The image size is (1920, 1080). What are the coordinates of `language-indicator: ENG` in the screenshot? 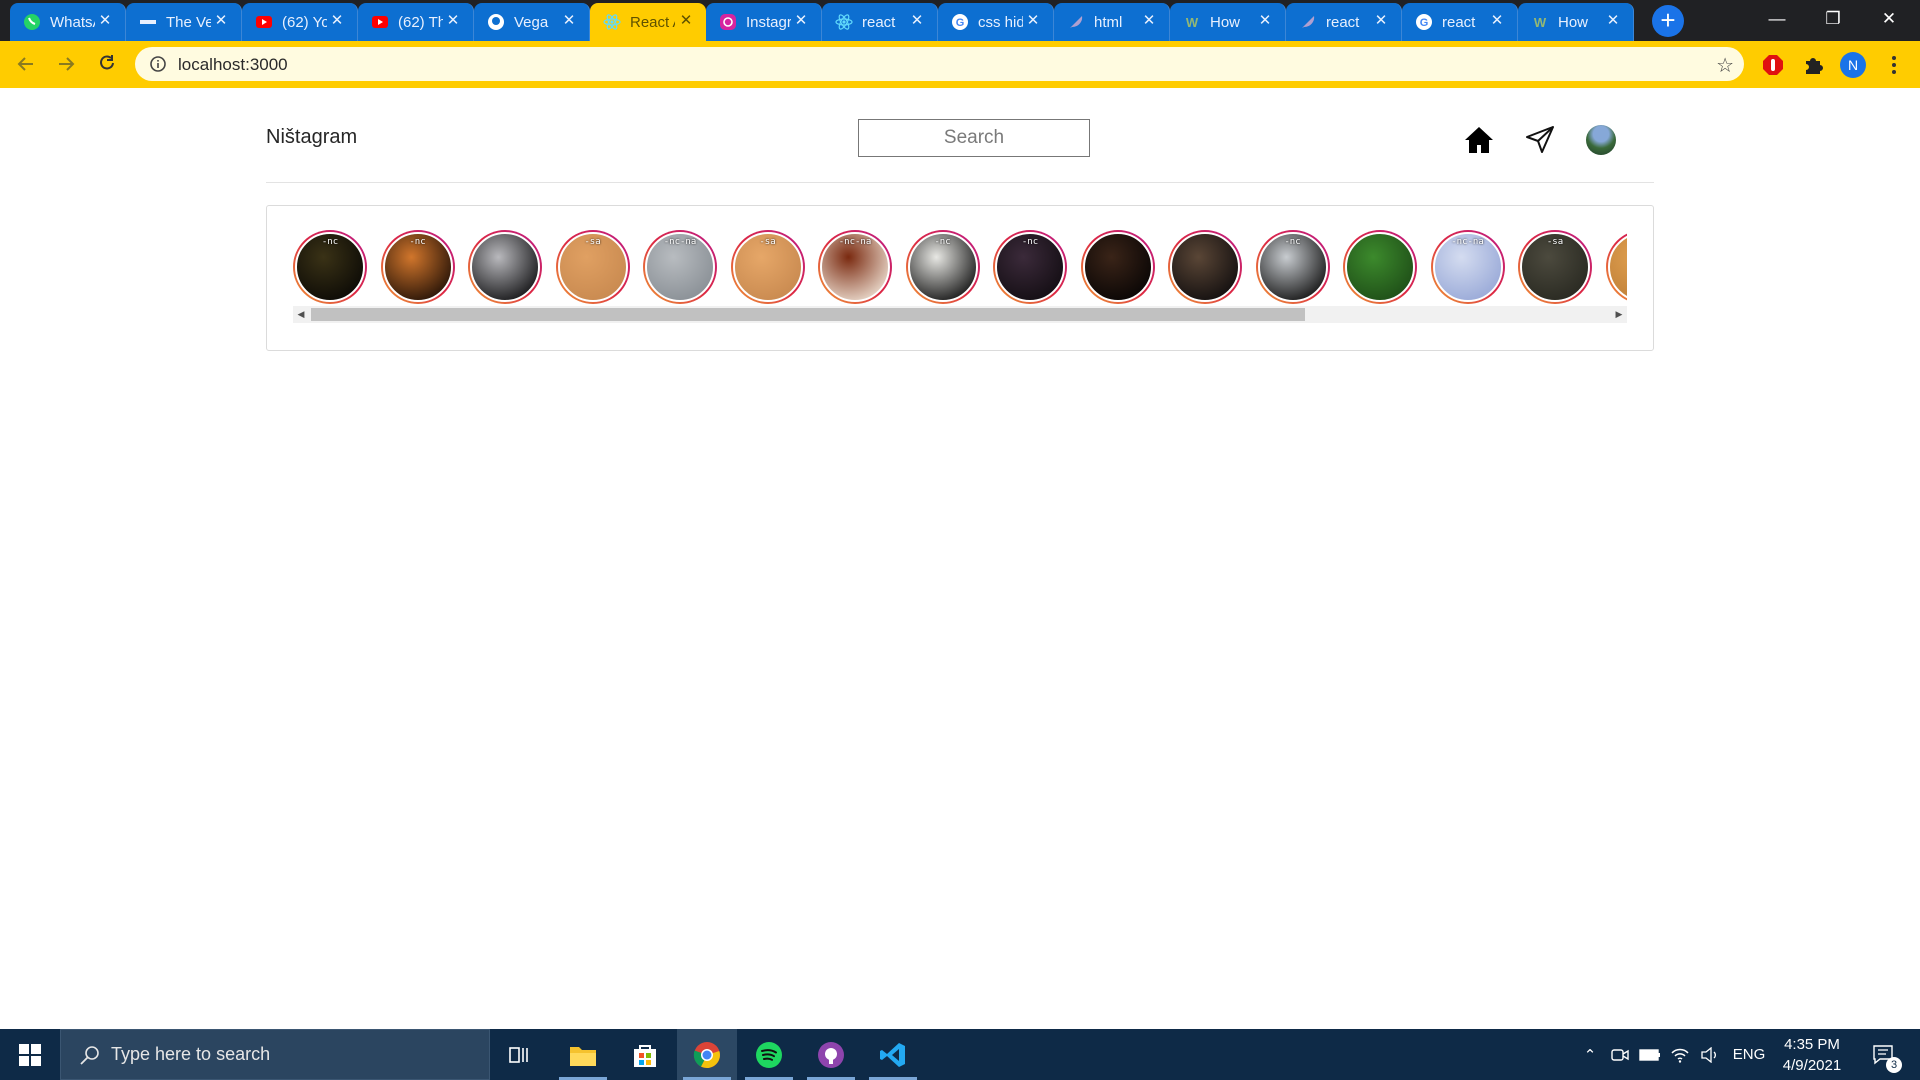 It's located at (1749, 1054).